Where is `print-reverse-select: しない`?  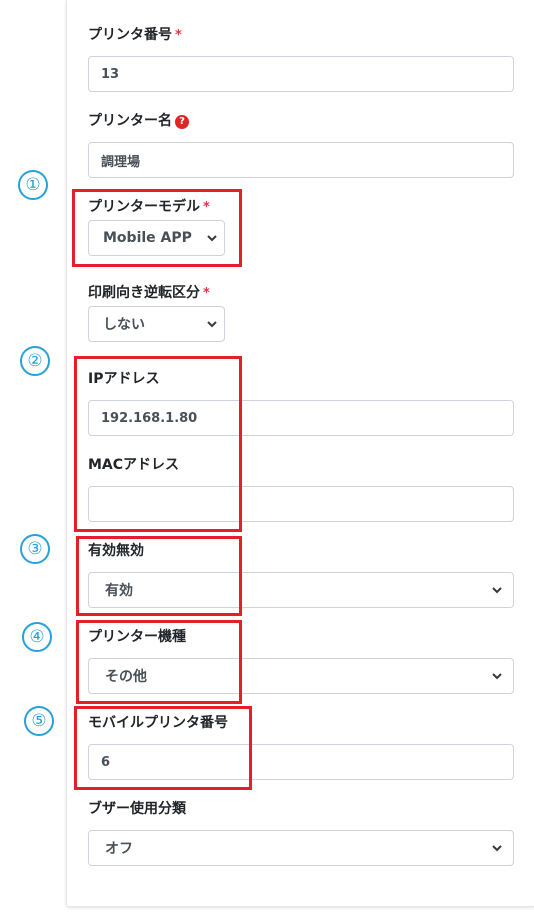 print-reverse-select: しない is located at coordinates (156, 324).